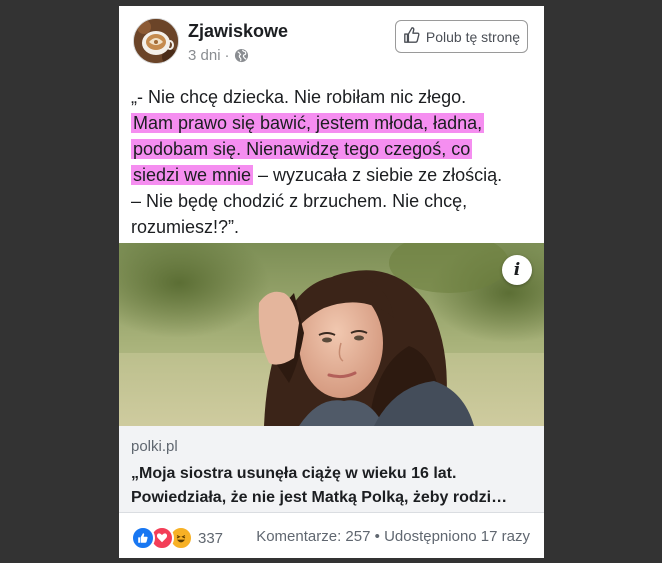 The width and height of the screenshot is (662, 563). I want to click on post-time: 3 dni, so click(204, 55).